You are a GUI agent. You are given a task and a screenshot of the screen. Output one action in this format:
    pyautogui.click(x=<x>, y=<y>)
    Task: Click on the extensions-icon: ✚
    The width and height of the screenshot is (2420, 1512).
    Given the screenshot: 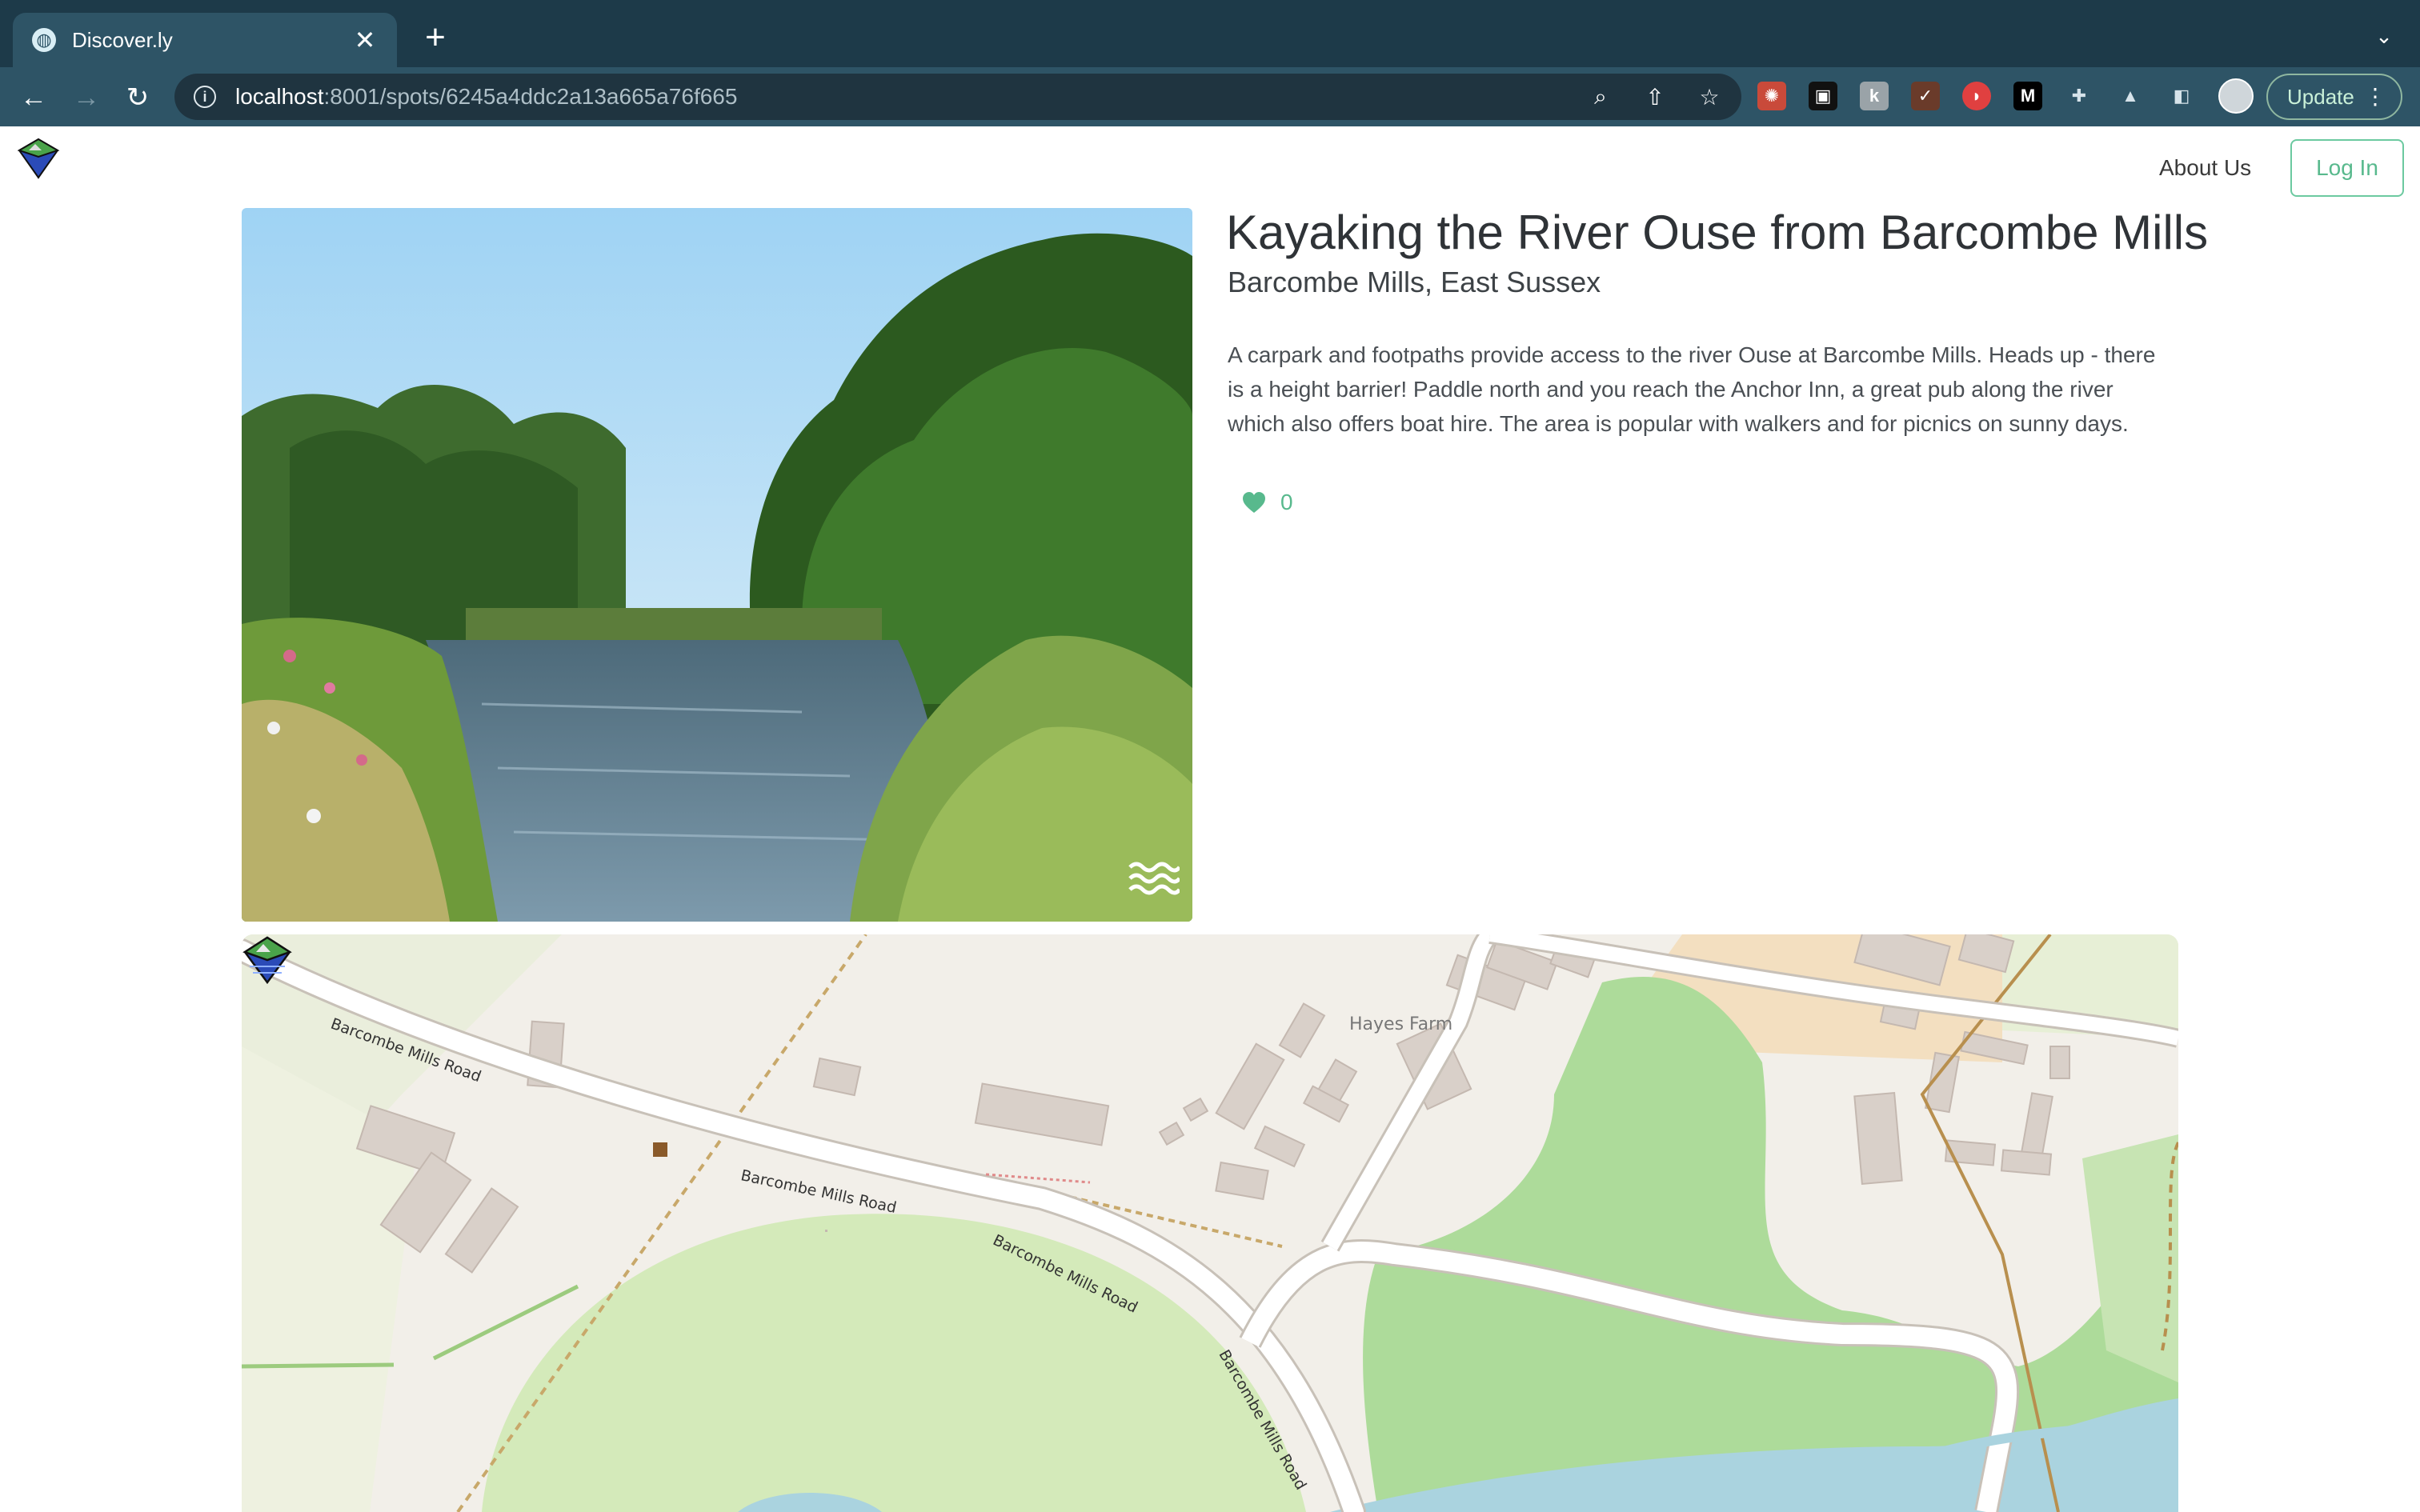 What is the action you would take?
    pyautogui.click(x=2079, y=96)
    